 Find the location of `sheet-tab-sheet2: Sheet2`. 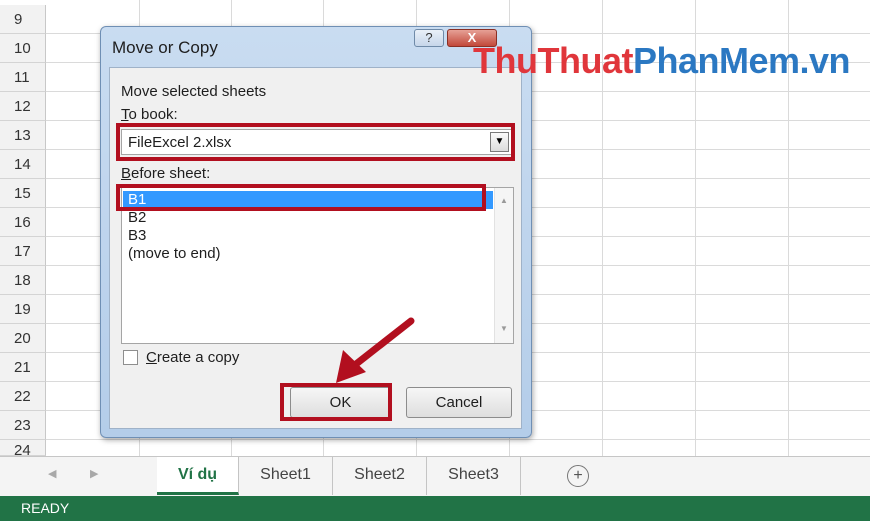

sheet-tab-sheet2: Sheet2 is located at coordinates (380, 476).